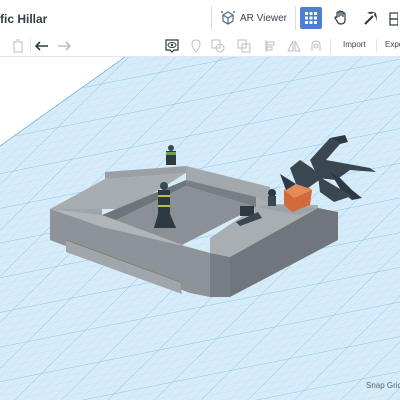 The height and width of the screenshot is (400, 400). I want to click on header-actions: AR Viewer, so click(305, 18).